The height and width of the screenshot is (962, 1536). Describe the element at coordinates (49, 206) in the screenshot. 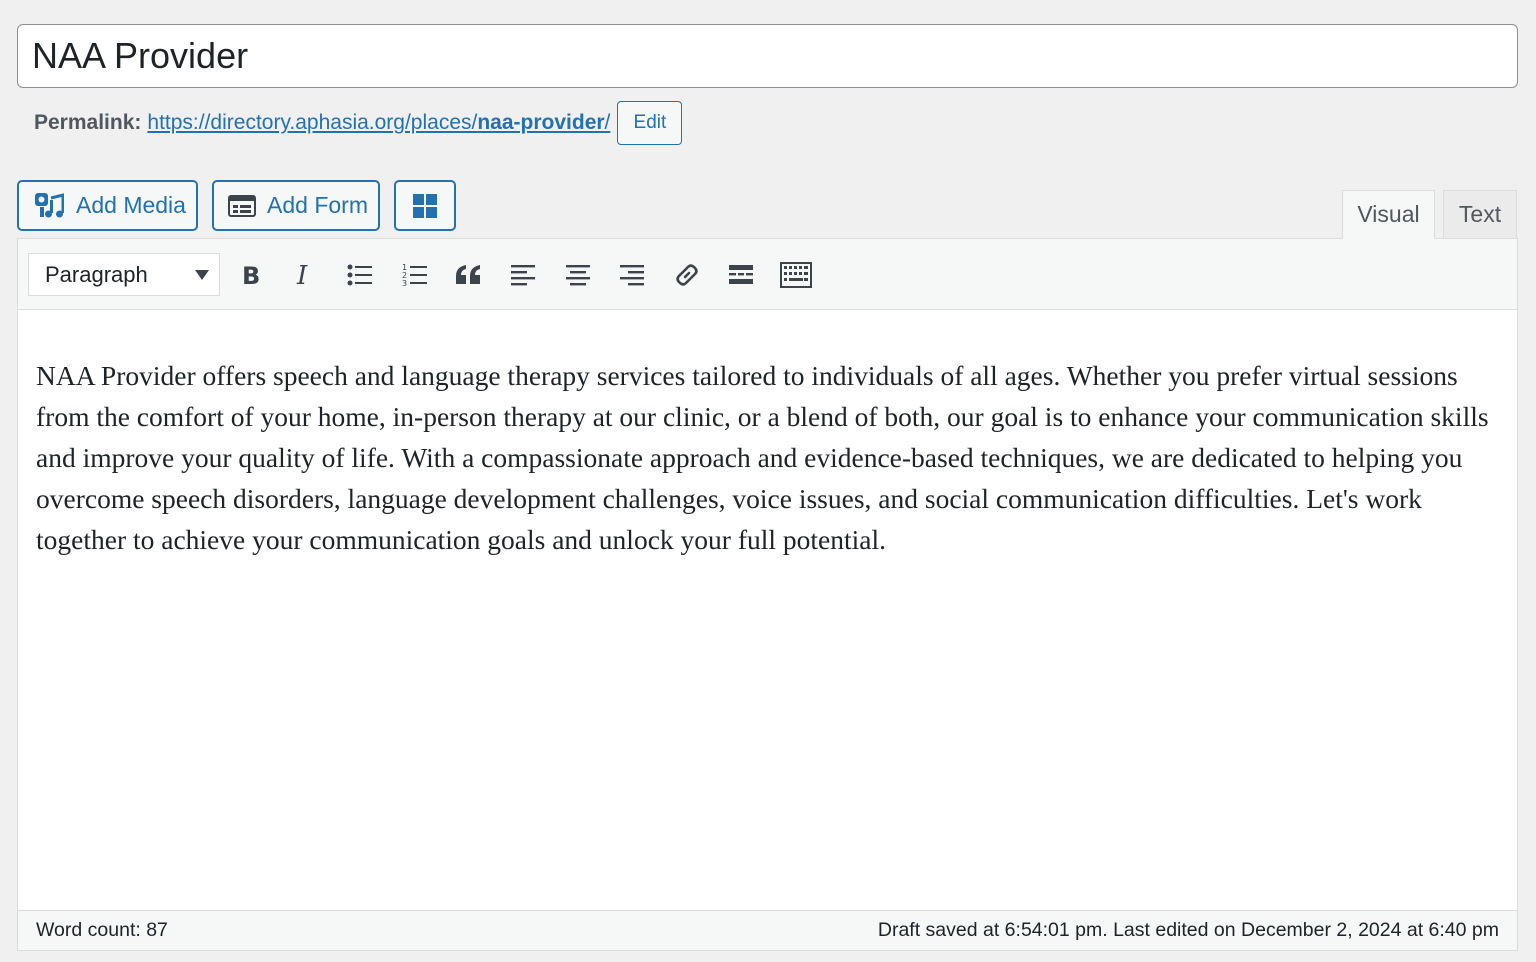

I see `add-media-icon` at that location.